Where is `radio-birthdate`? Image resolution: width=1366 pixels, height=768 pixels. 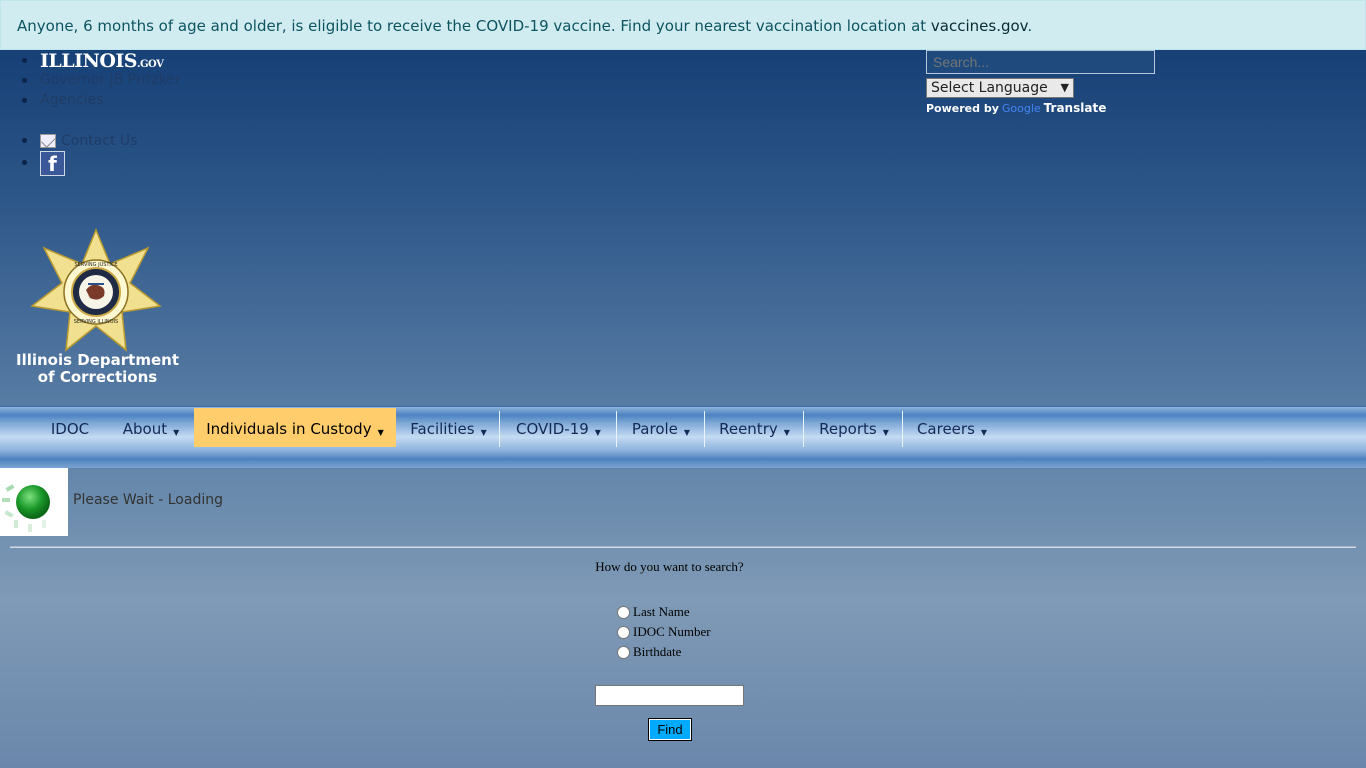
radio-birthdate is located at coordinates (623, 652).